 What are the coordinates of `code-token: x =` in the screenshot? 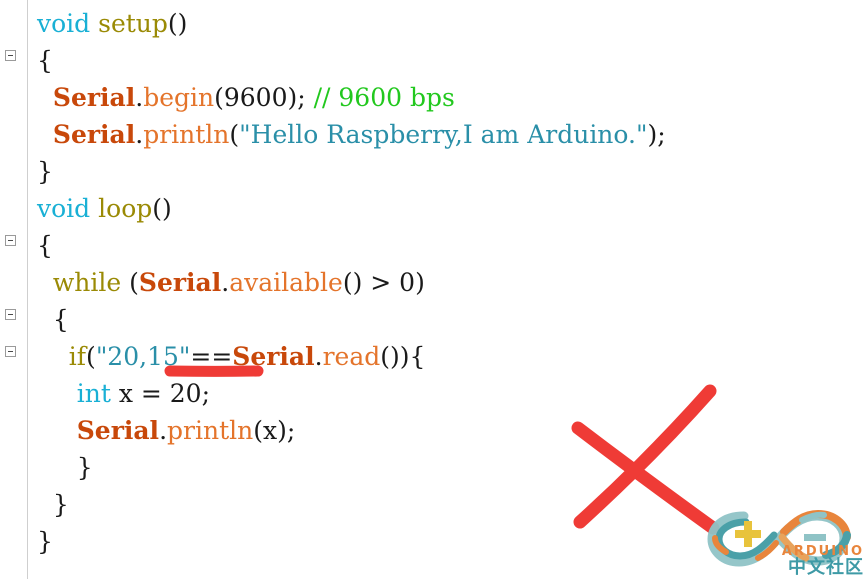 It's located at (140, 393).